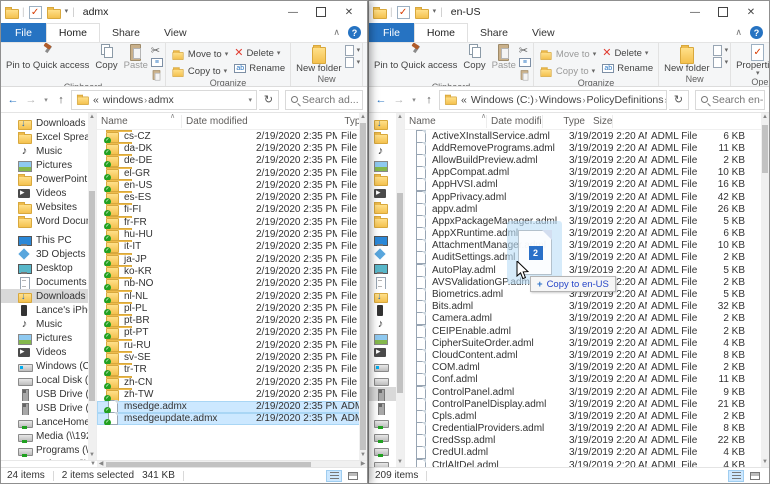 This screenshot has width=770, height=484. Describe the element at coordinates (352, 50) in the screenshot. I see `new-item-button: ▾` at that location.